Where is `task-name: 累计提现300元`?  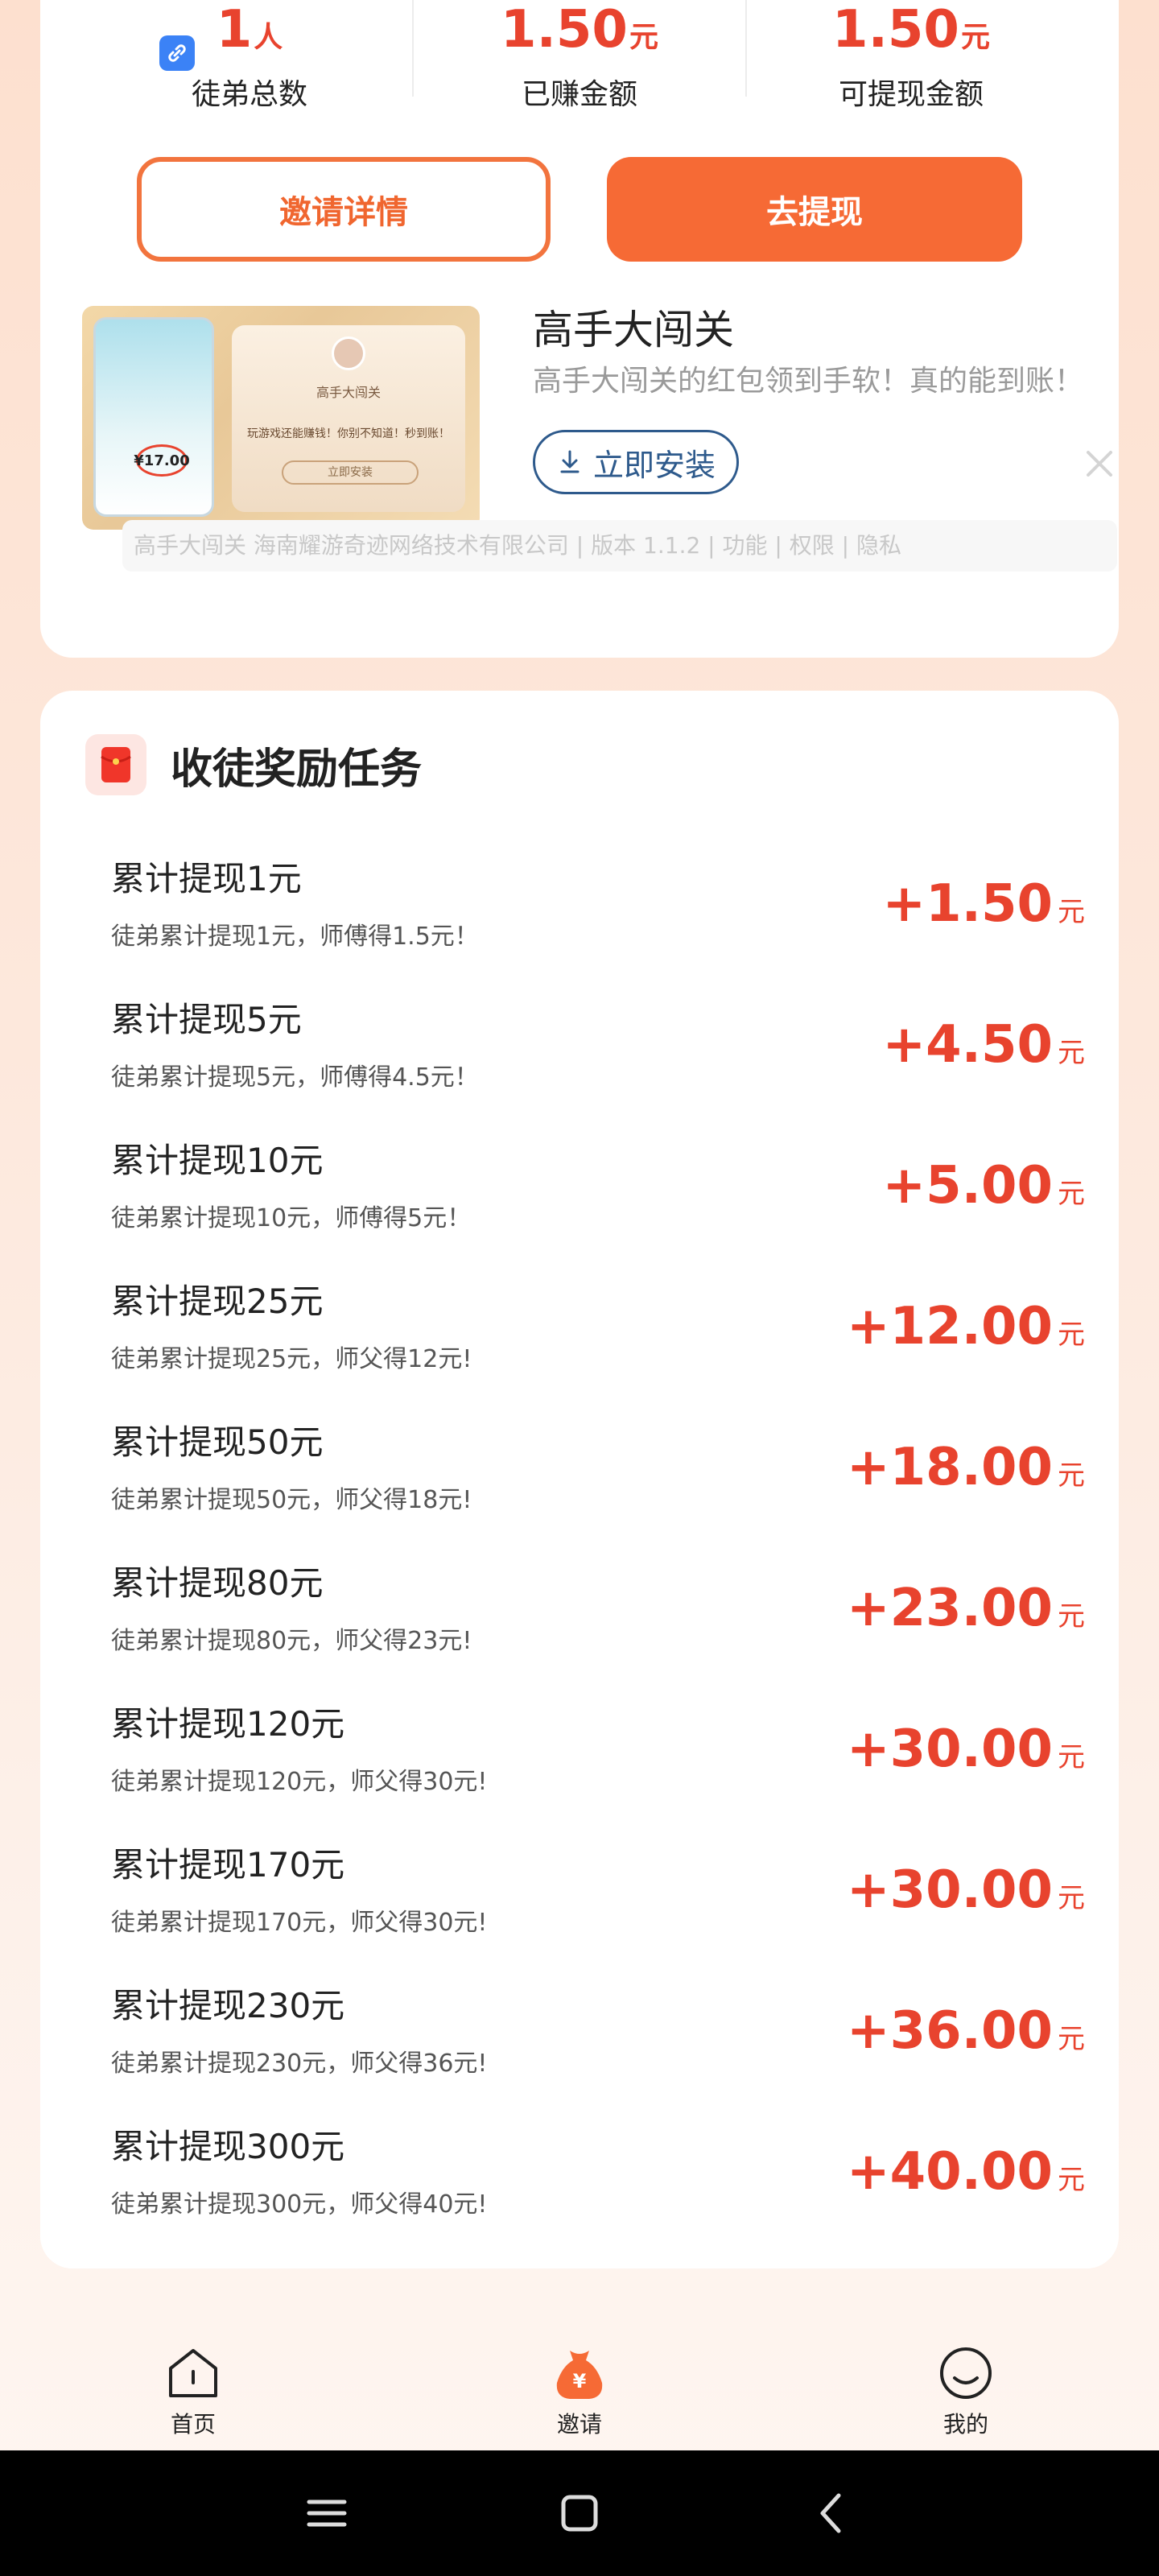 task-name: 累计提现300元 is located at coordinates (228, 2146).